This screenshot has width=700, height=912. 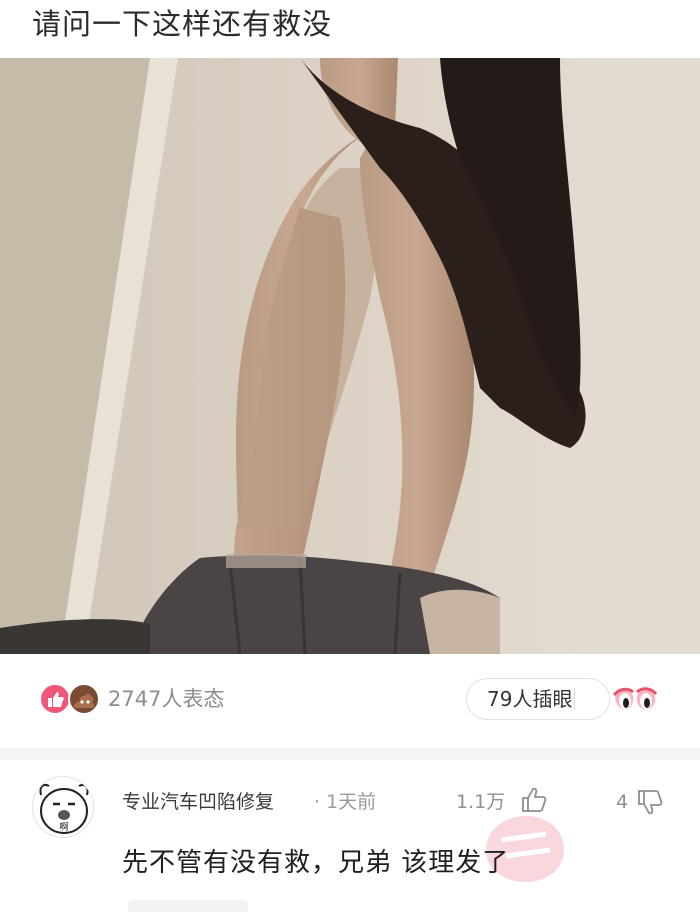 What do you see at coordinates (345, 802) in the screenshot?
I see `comment-time: · 1天前` at bounding box center [345, 802].